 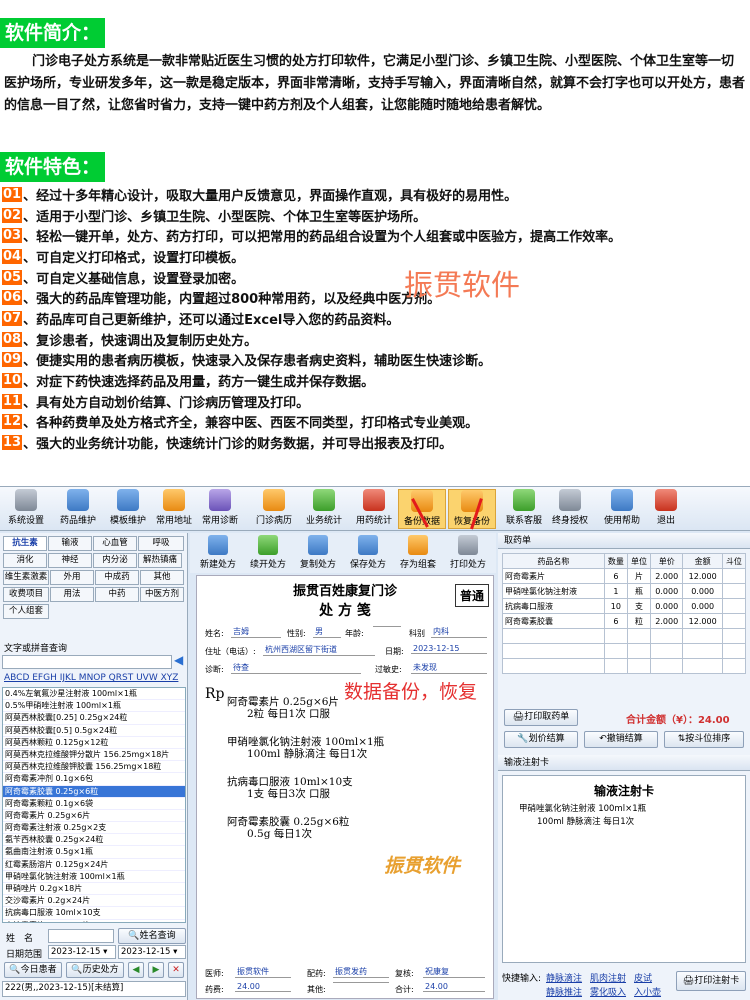 What do you see at coordinates (608, 977) in the screenshot?
I see `quick-input-link: 肌肉注射` at bounding box center [608, 977].